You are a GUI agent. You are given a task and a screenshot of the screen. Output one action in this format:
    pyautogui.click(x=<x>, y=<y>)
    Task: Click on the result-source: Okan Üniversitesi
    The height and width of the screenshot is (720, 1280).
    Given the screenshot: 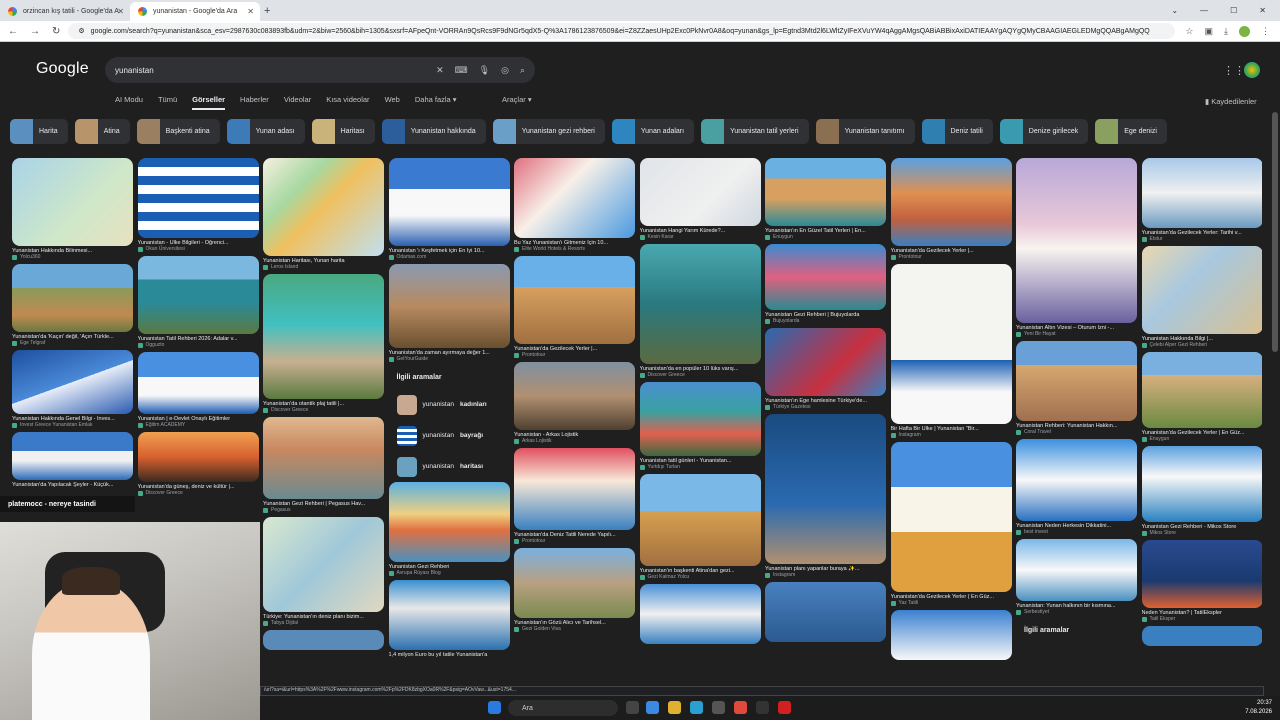 What is the action you would take?
    pyautogui.click(x=198, y=249)
    